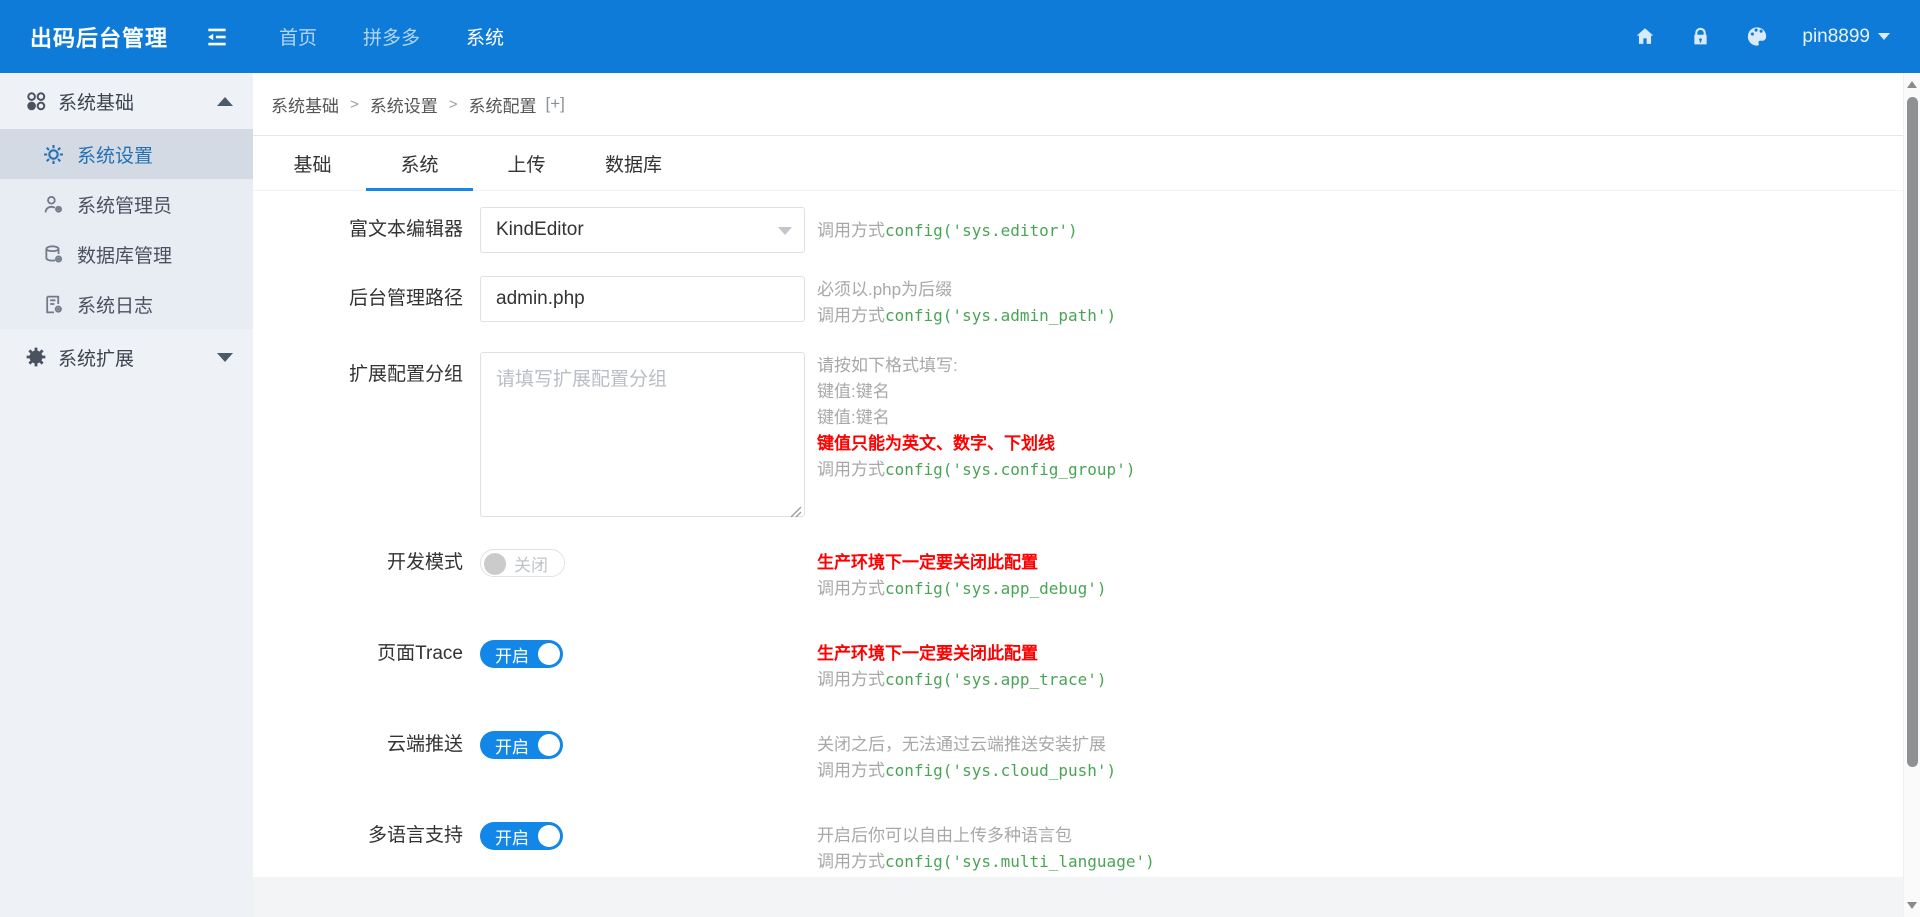 This screenshot has height=917, width=1920. I want to click on input-value: admin.php, so click(540, 298).